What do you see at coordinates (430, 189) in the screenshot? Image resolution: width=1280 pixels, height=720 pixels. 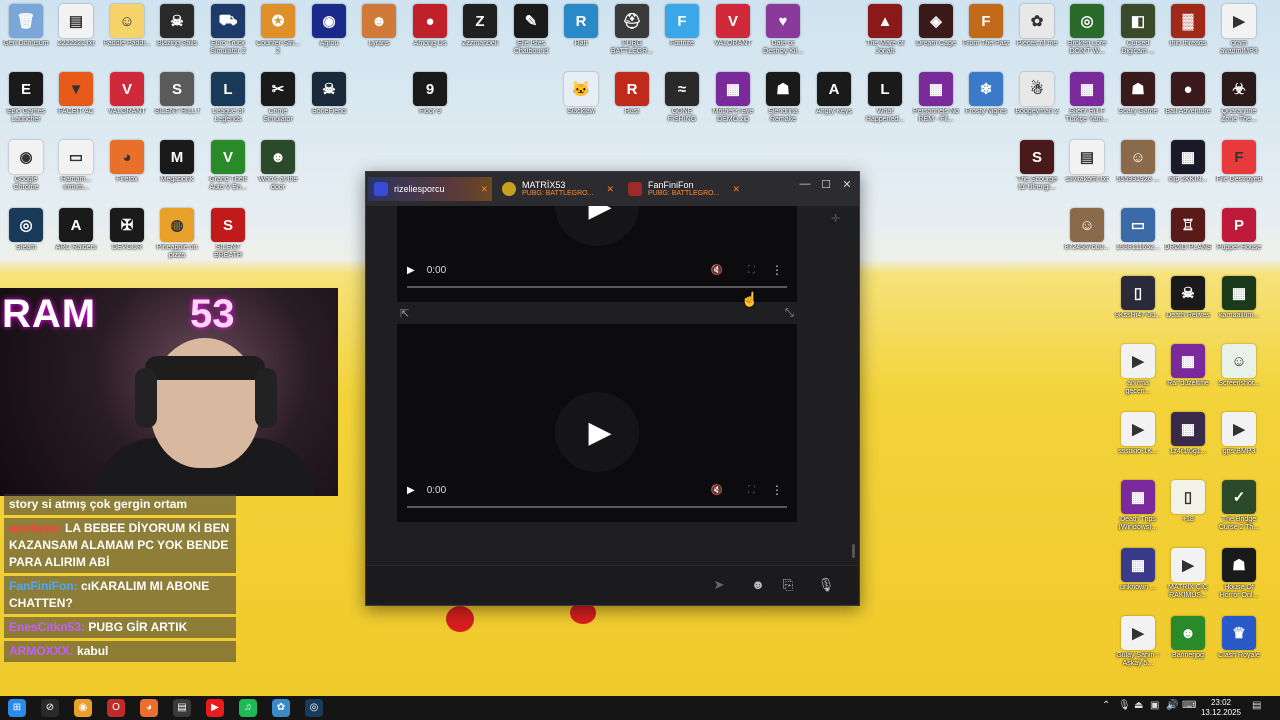 I see `tab-rizeliesporcu: rizeliesporcu ✕` at bounding box center [430, 189].